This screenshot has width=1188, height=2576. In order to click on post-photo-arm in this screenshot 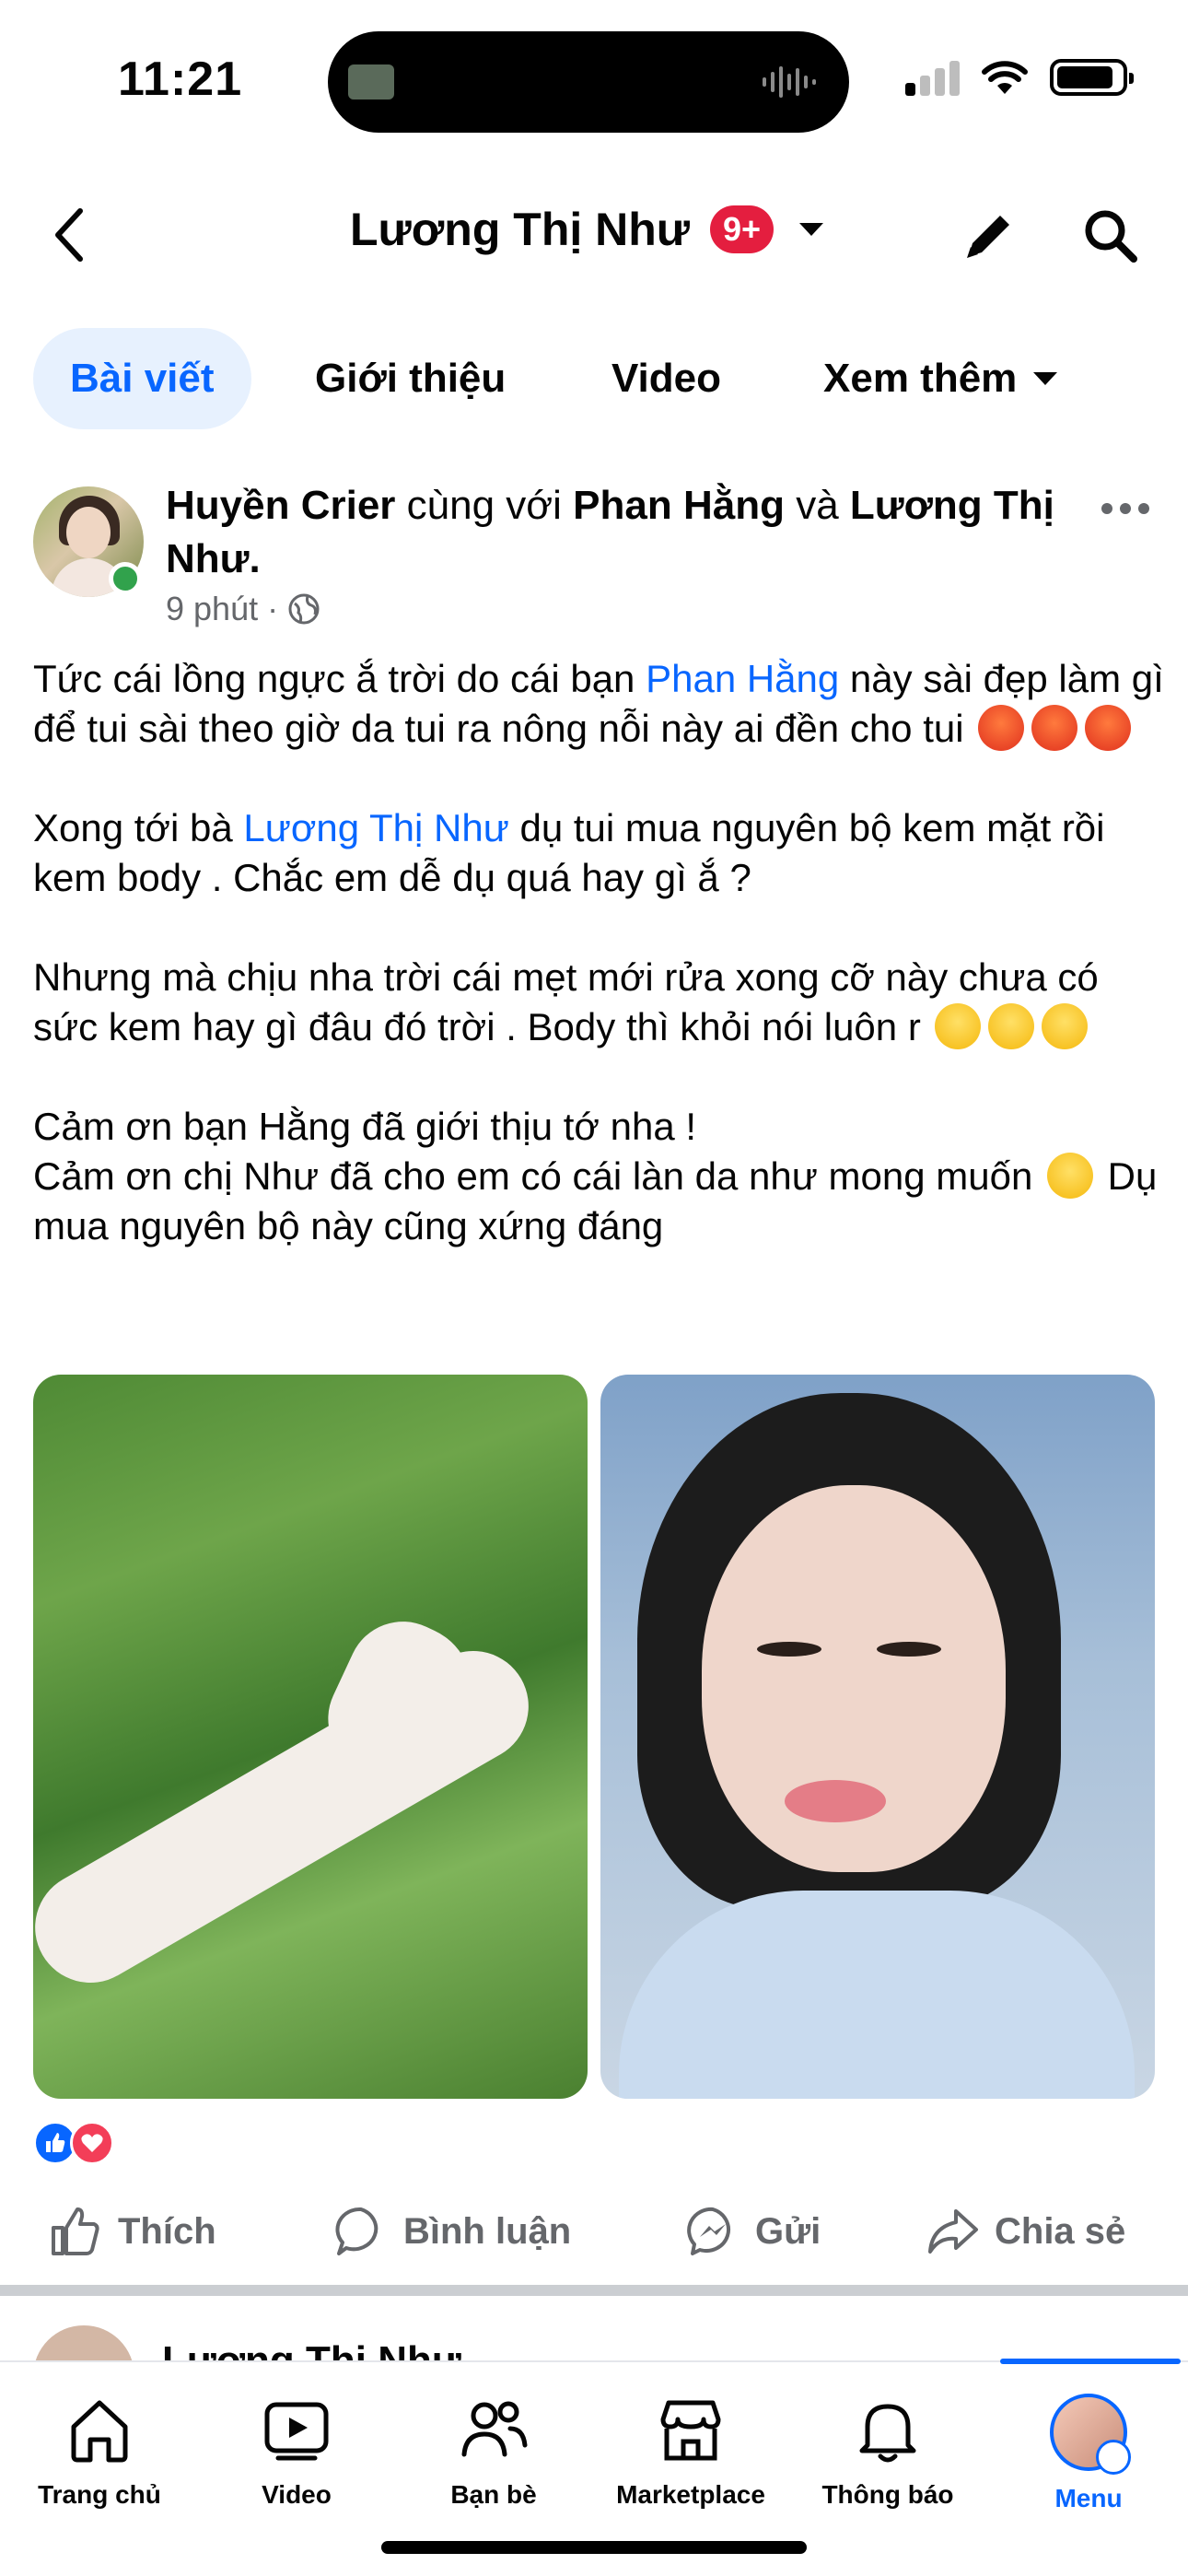, I will do `click(311, 1737)`.